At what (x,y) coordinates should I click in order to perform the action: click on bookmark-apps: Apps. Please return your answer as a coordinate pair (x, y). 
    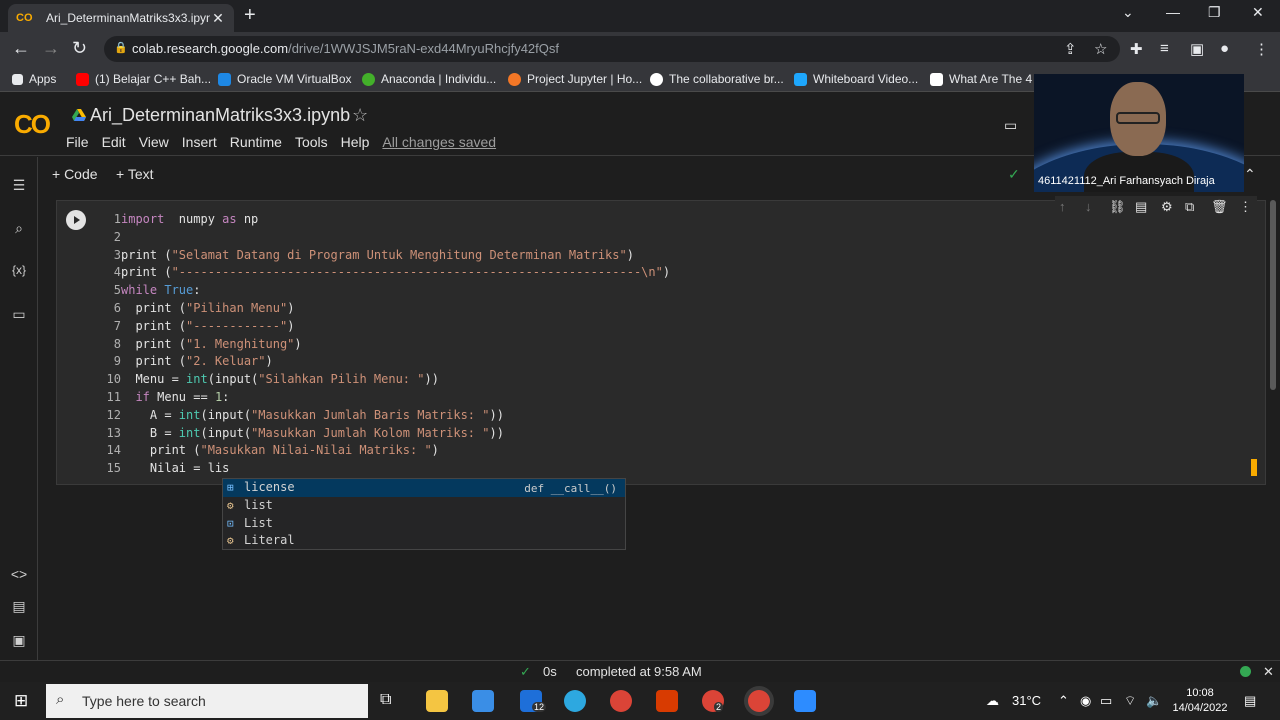
    Looking at the image, I should click on (34, 79).